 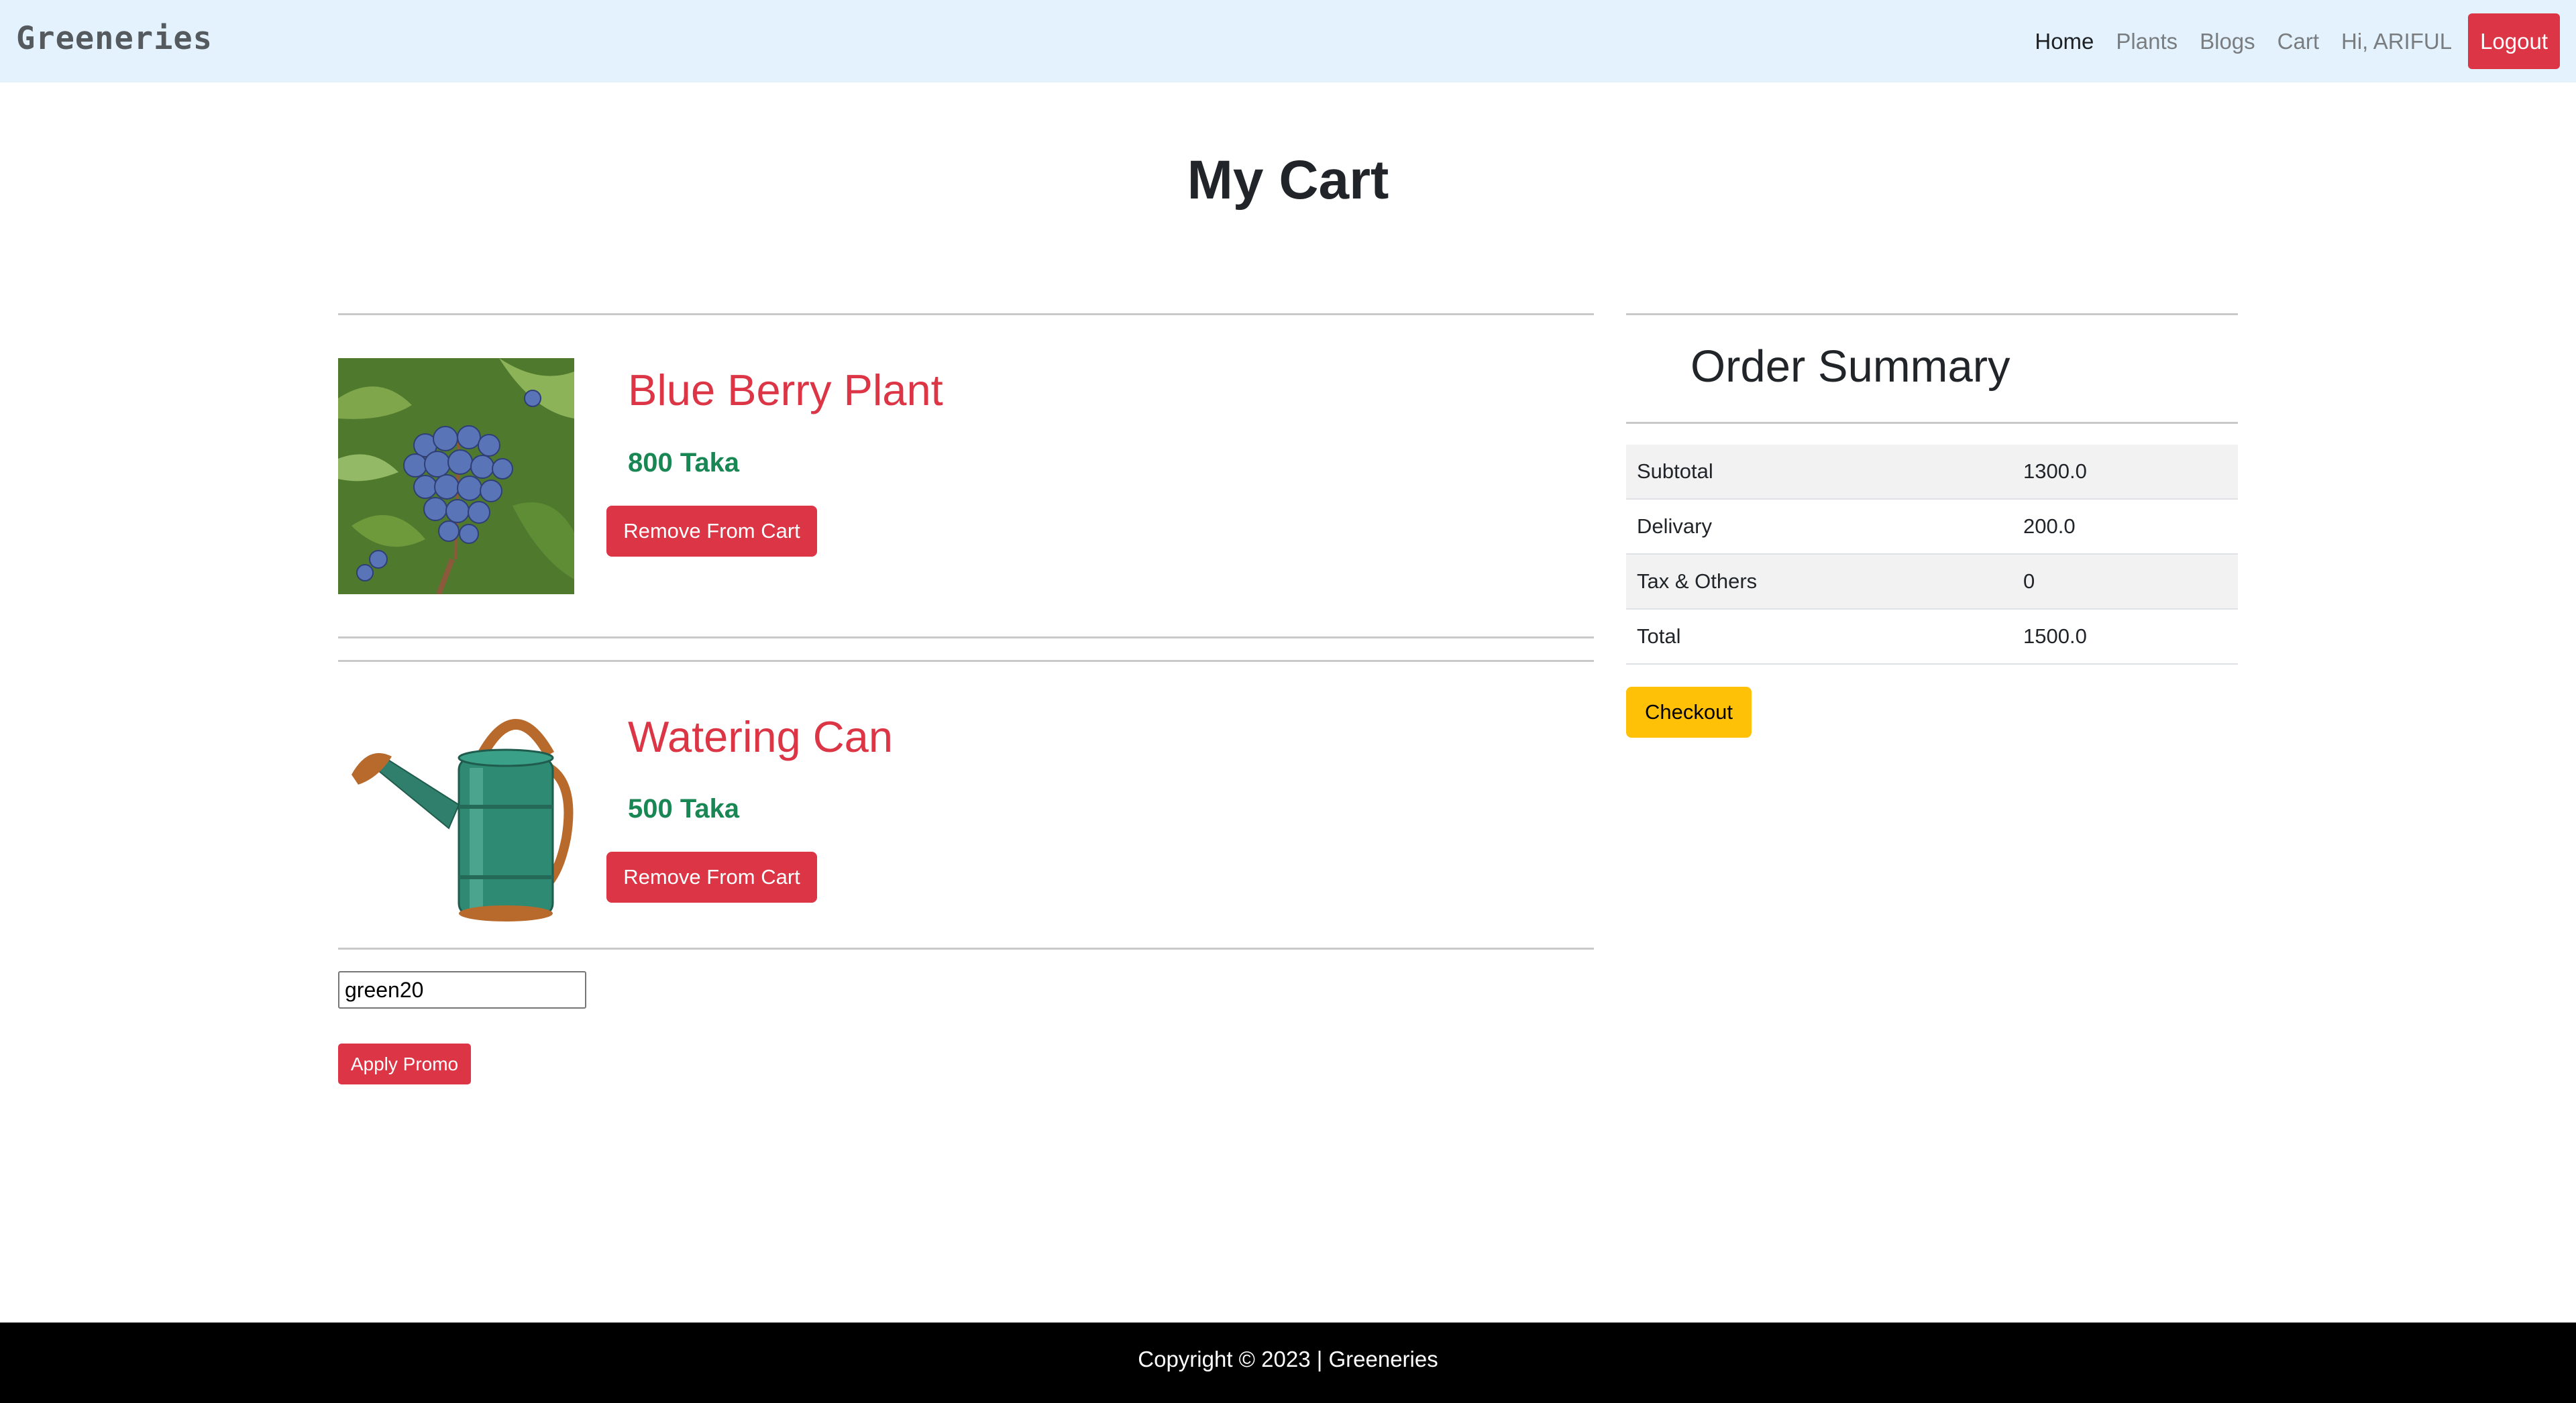 I want to click on summary-row-subtotal: Subtotal 1300.0, so click(x=1932, y=473).